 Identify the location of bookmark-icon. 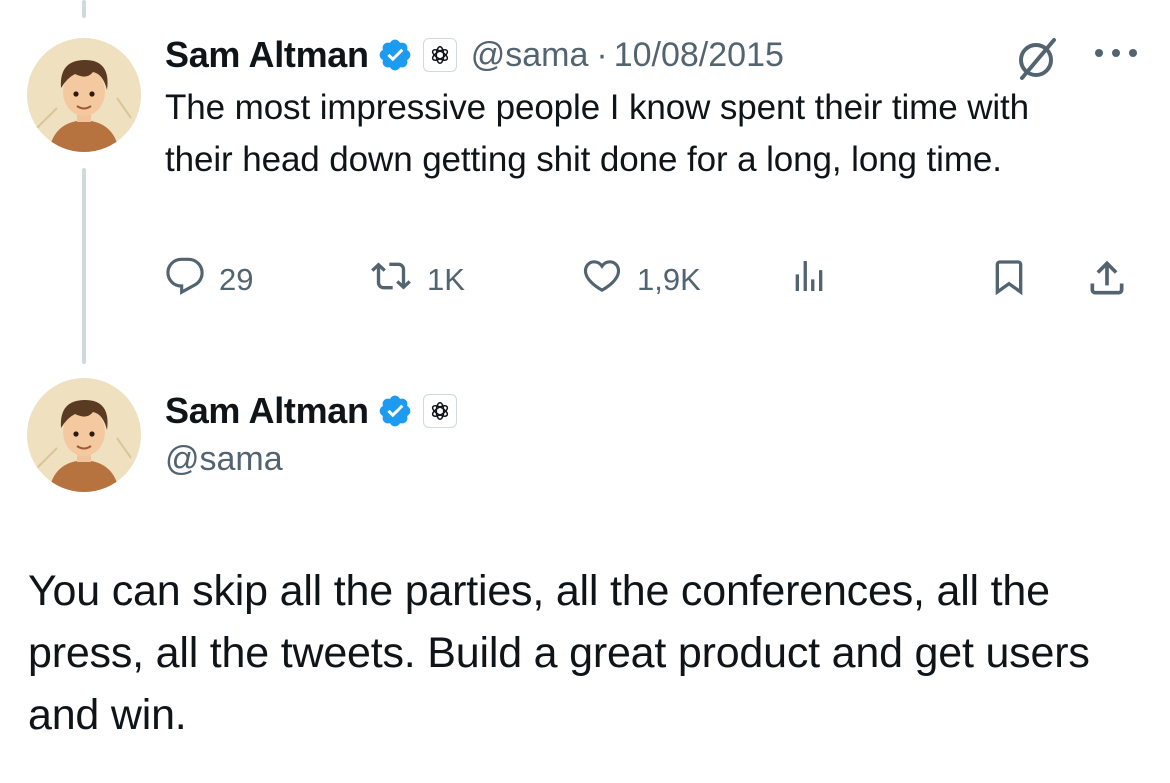
(1009, 281).